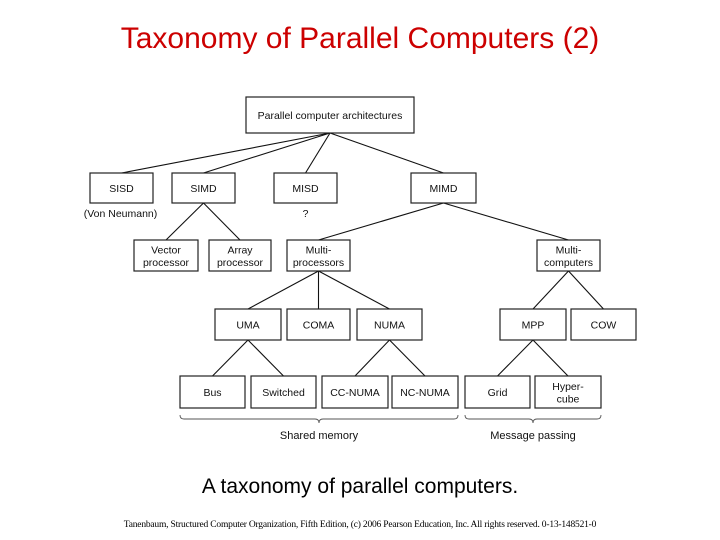 The image size is (720, 540). I want to click on node-label: UMA, so click(247, 326).